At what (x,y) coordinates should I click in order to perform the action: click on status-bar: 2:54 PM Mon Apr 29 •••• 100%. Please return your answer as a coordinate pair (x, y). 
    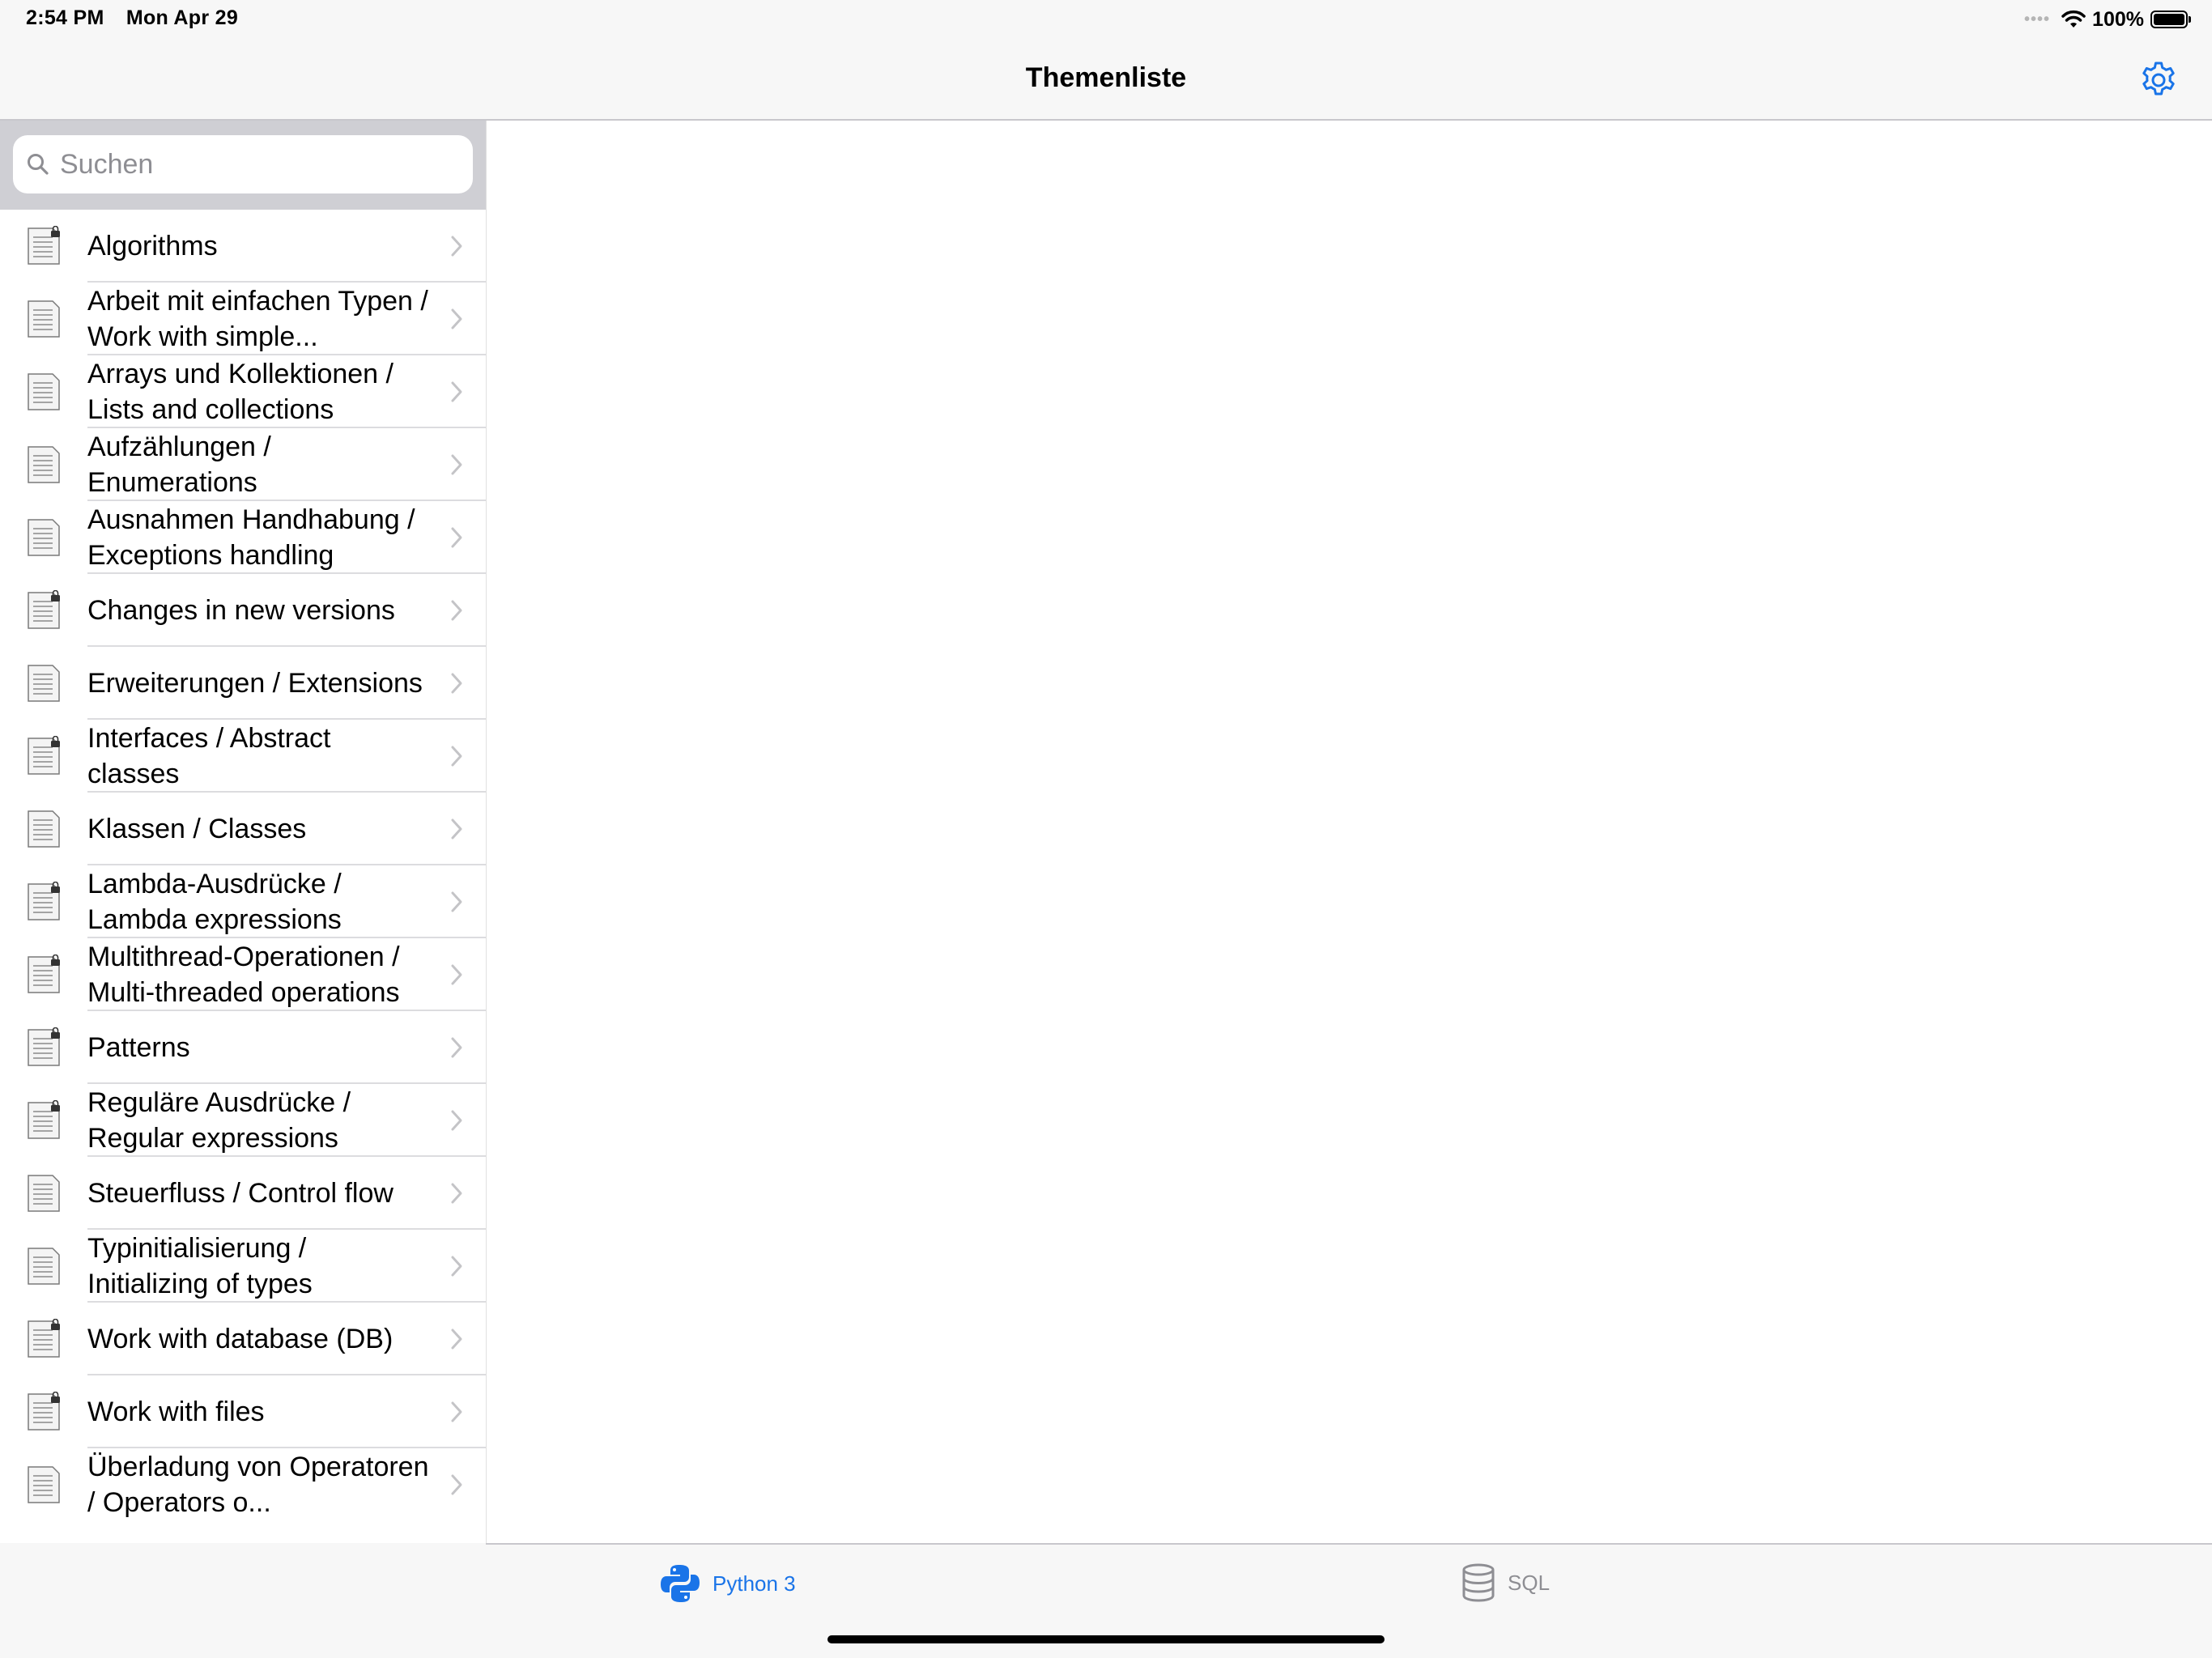
    Looking at the image, I should click on (1106, 19).